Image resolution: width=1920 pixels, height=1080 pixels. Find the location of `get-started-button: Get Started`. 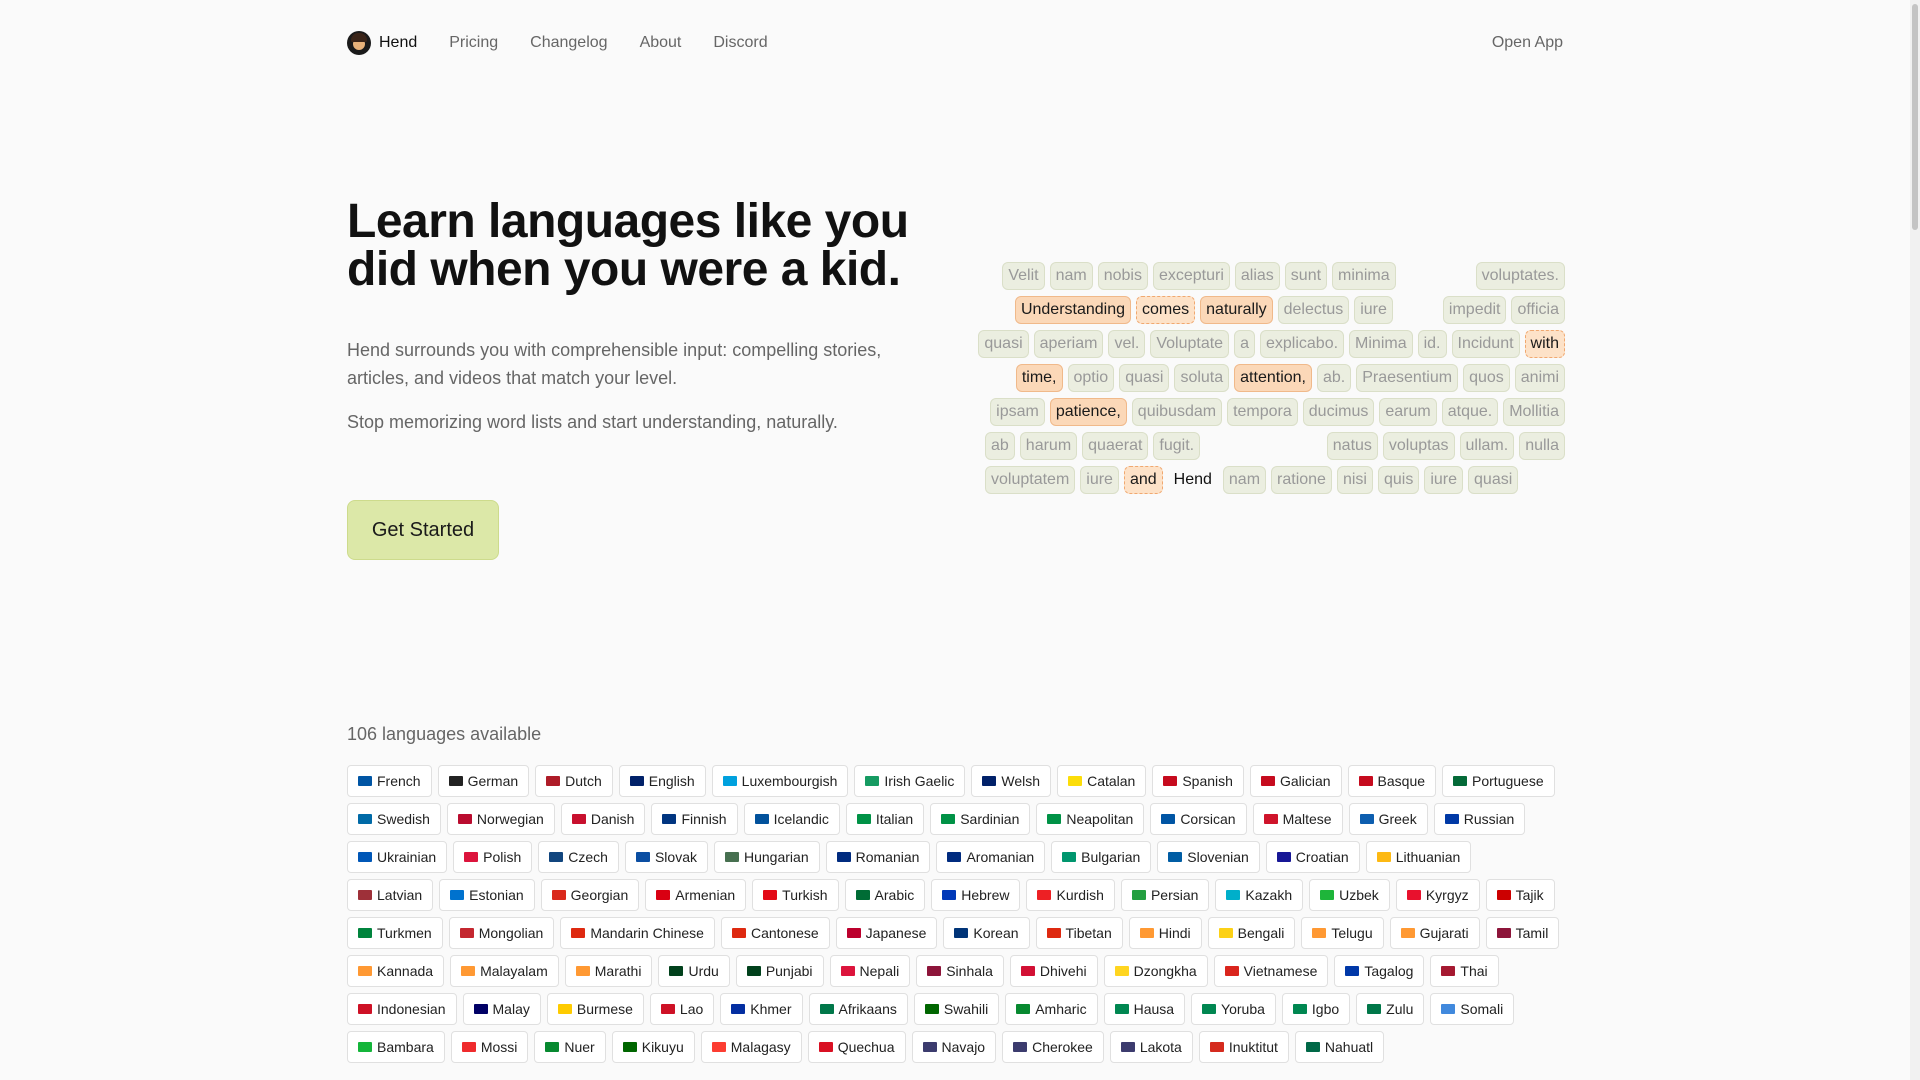

get-started-button: Get Started is located at coordinates (423, 530).